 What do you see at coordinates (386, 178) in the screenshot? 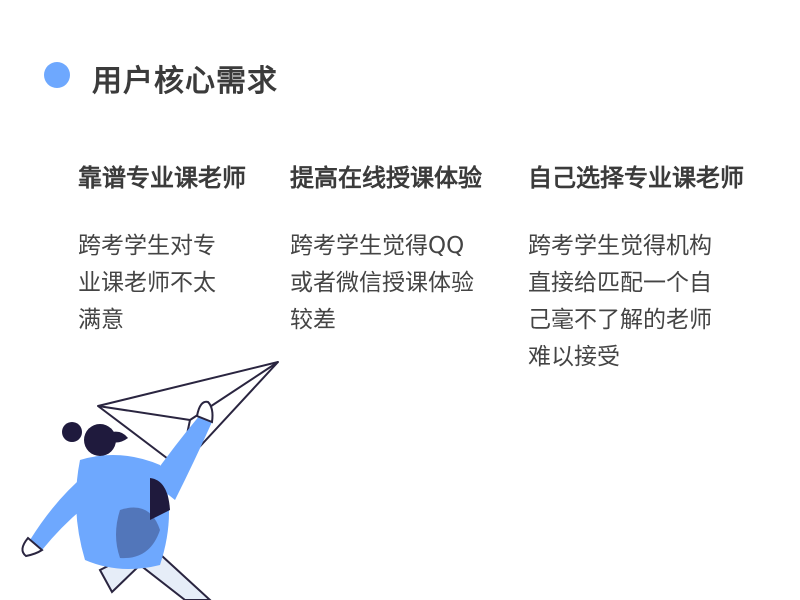
I see `requirement-heading: 提高在线授课体验` at bounding box center [386, 178].